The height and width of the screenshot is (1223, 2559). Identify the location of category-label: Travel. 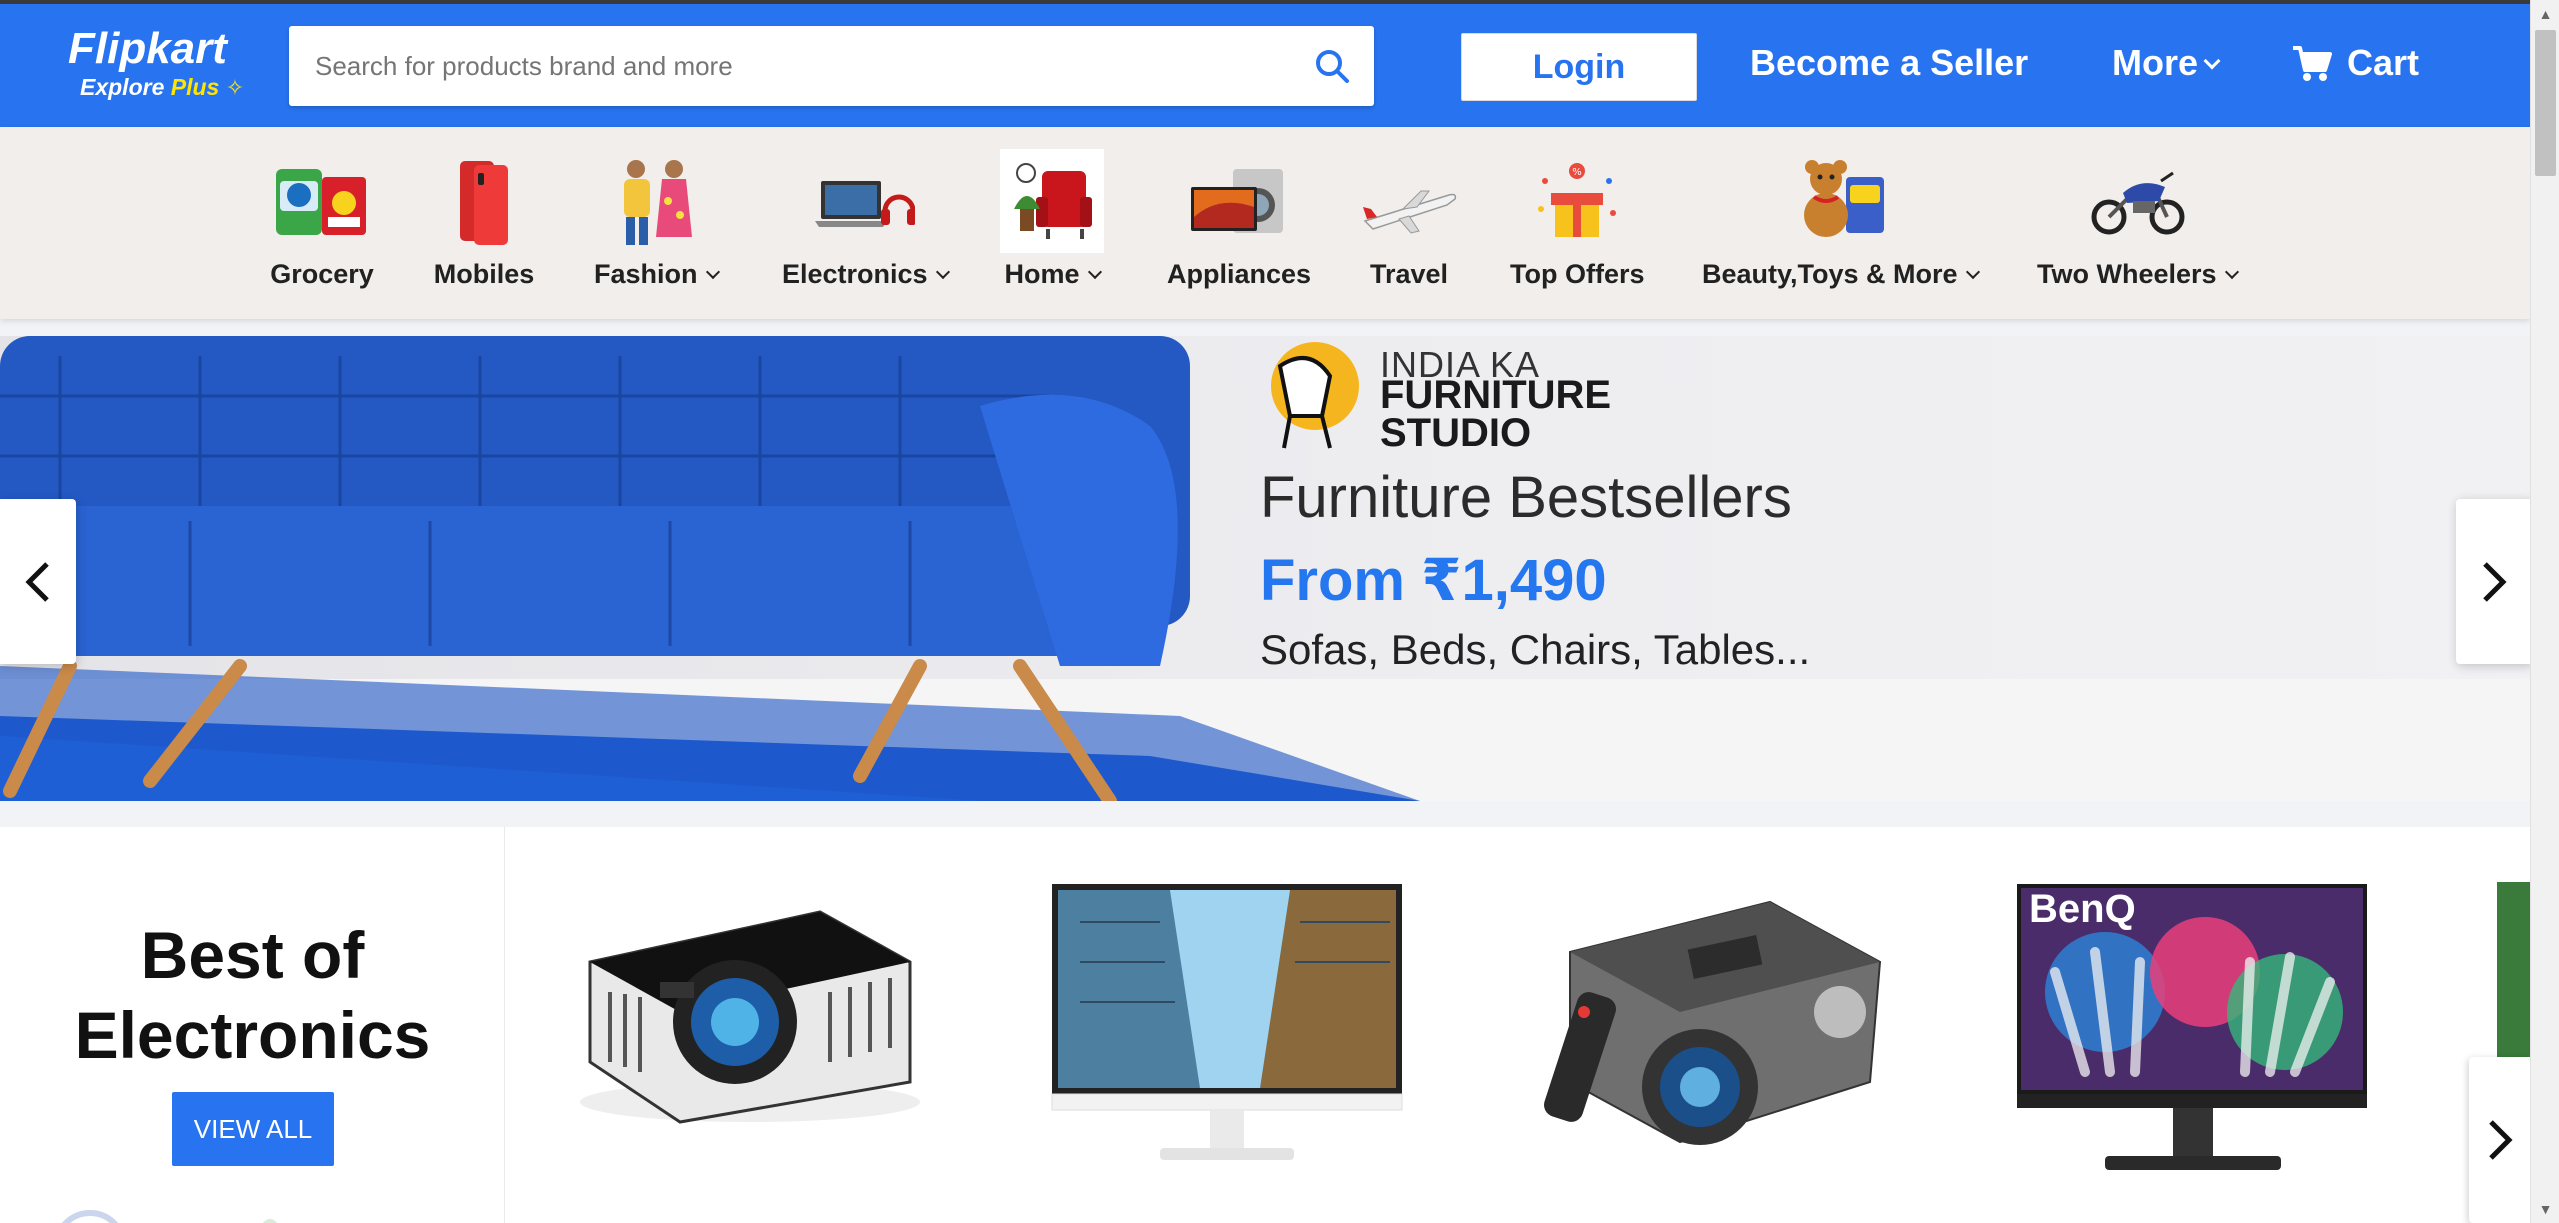
(1409, 274).